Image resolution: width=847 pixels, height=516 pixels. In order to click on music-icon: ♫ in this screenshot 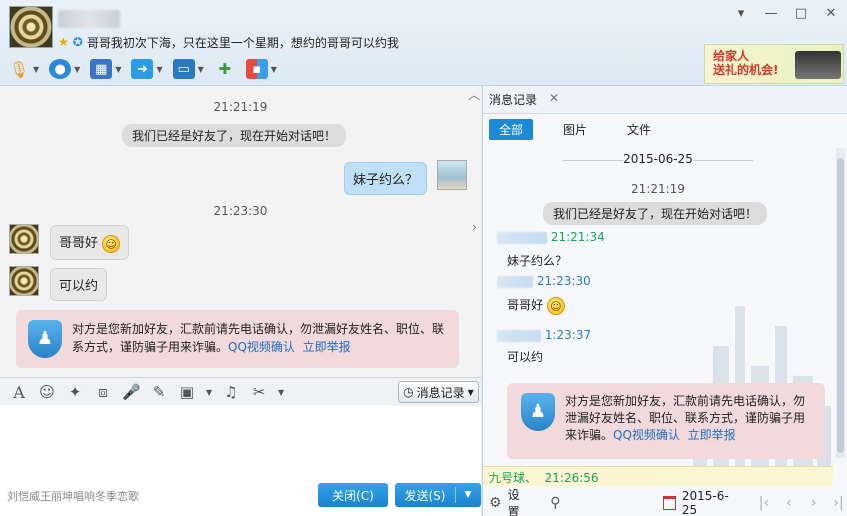, I will do `click(231, 392)`.